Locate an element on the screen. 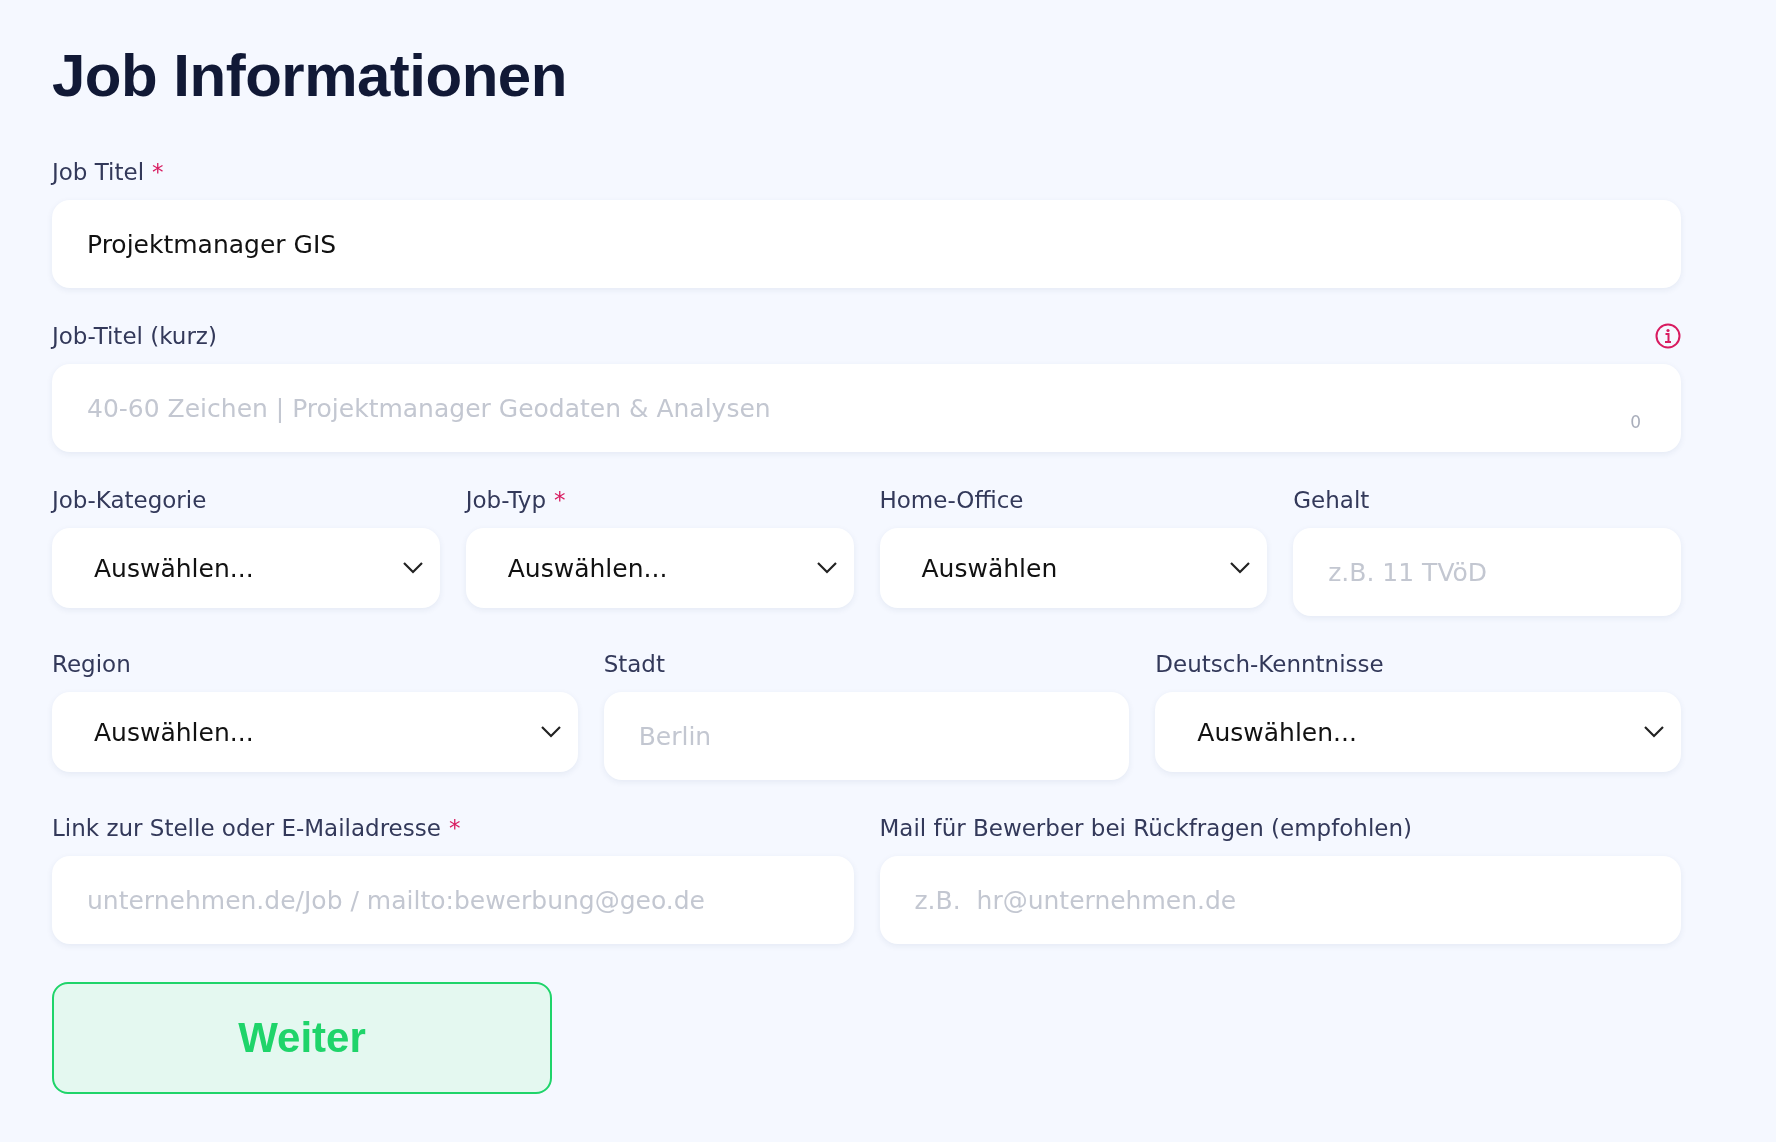  field-label: Job-Typ * is located at coordinates (515, 500).